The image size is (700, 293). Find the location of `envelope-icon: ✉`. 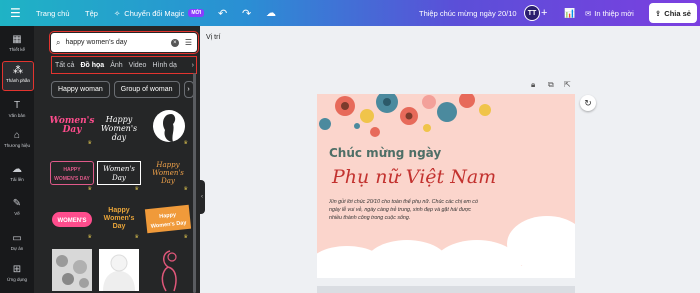

envelope-icon: ✉ is located at coordinates (588, 13).